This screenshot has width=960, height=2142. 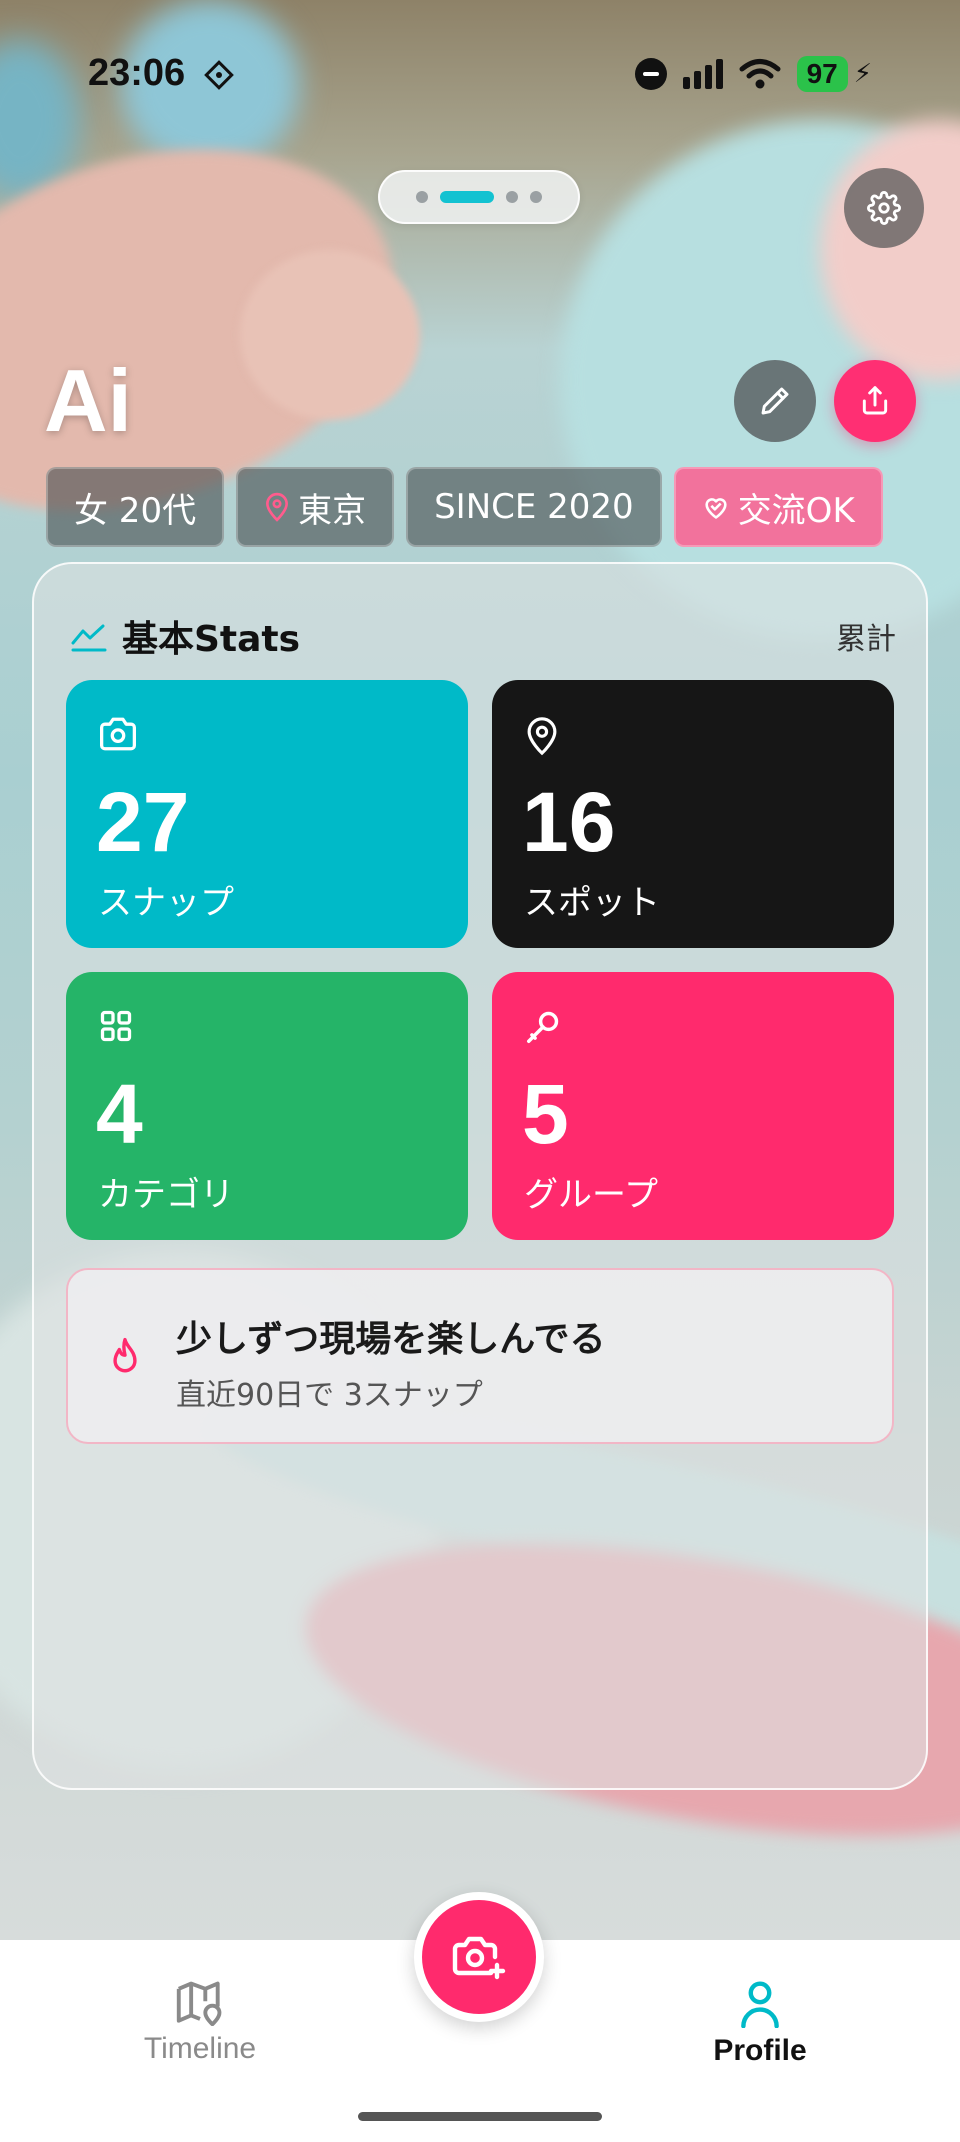 I want to click on status-bar: 23:06 97 ⚡, so click(x=480, y=75).